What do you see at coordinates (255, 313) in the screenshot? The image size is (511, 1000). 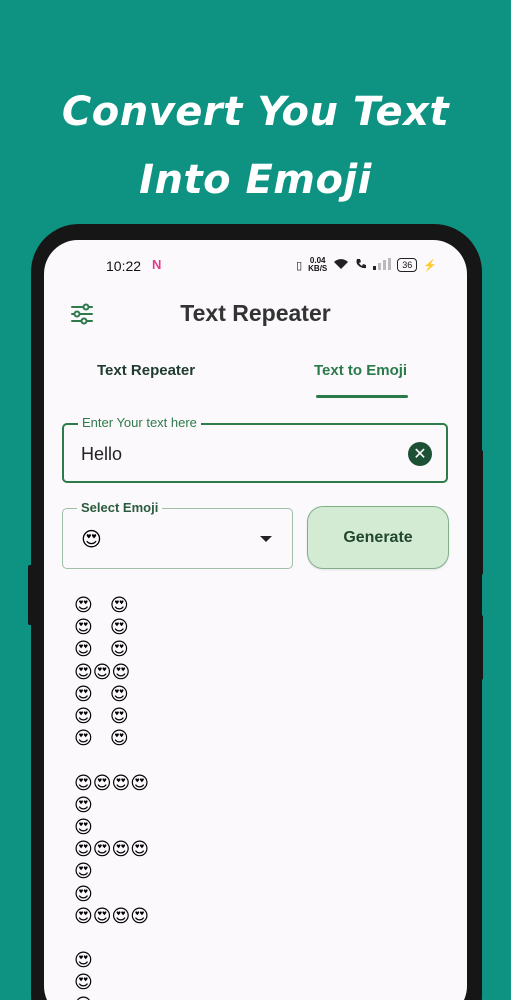 I see `app-title: Text Repeater` at bounding box center [255, 313].